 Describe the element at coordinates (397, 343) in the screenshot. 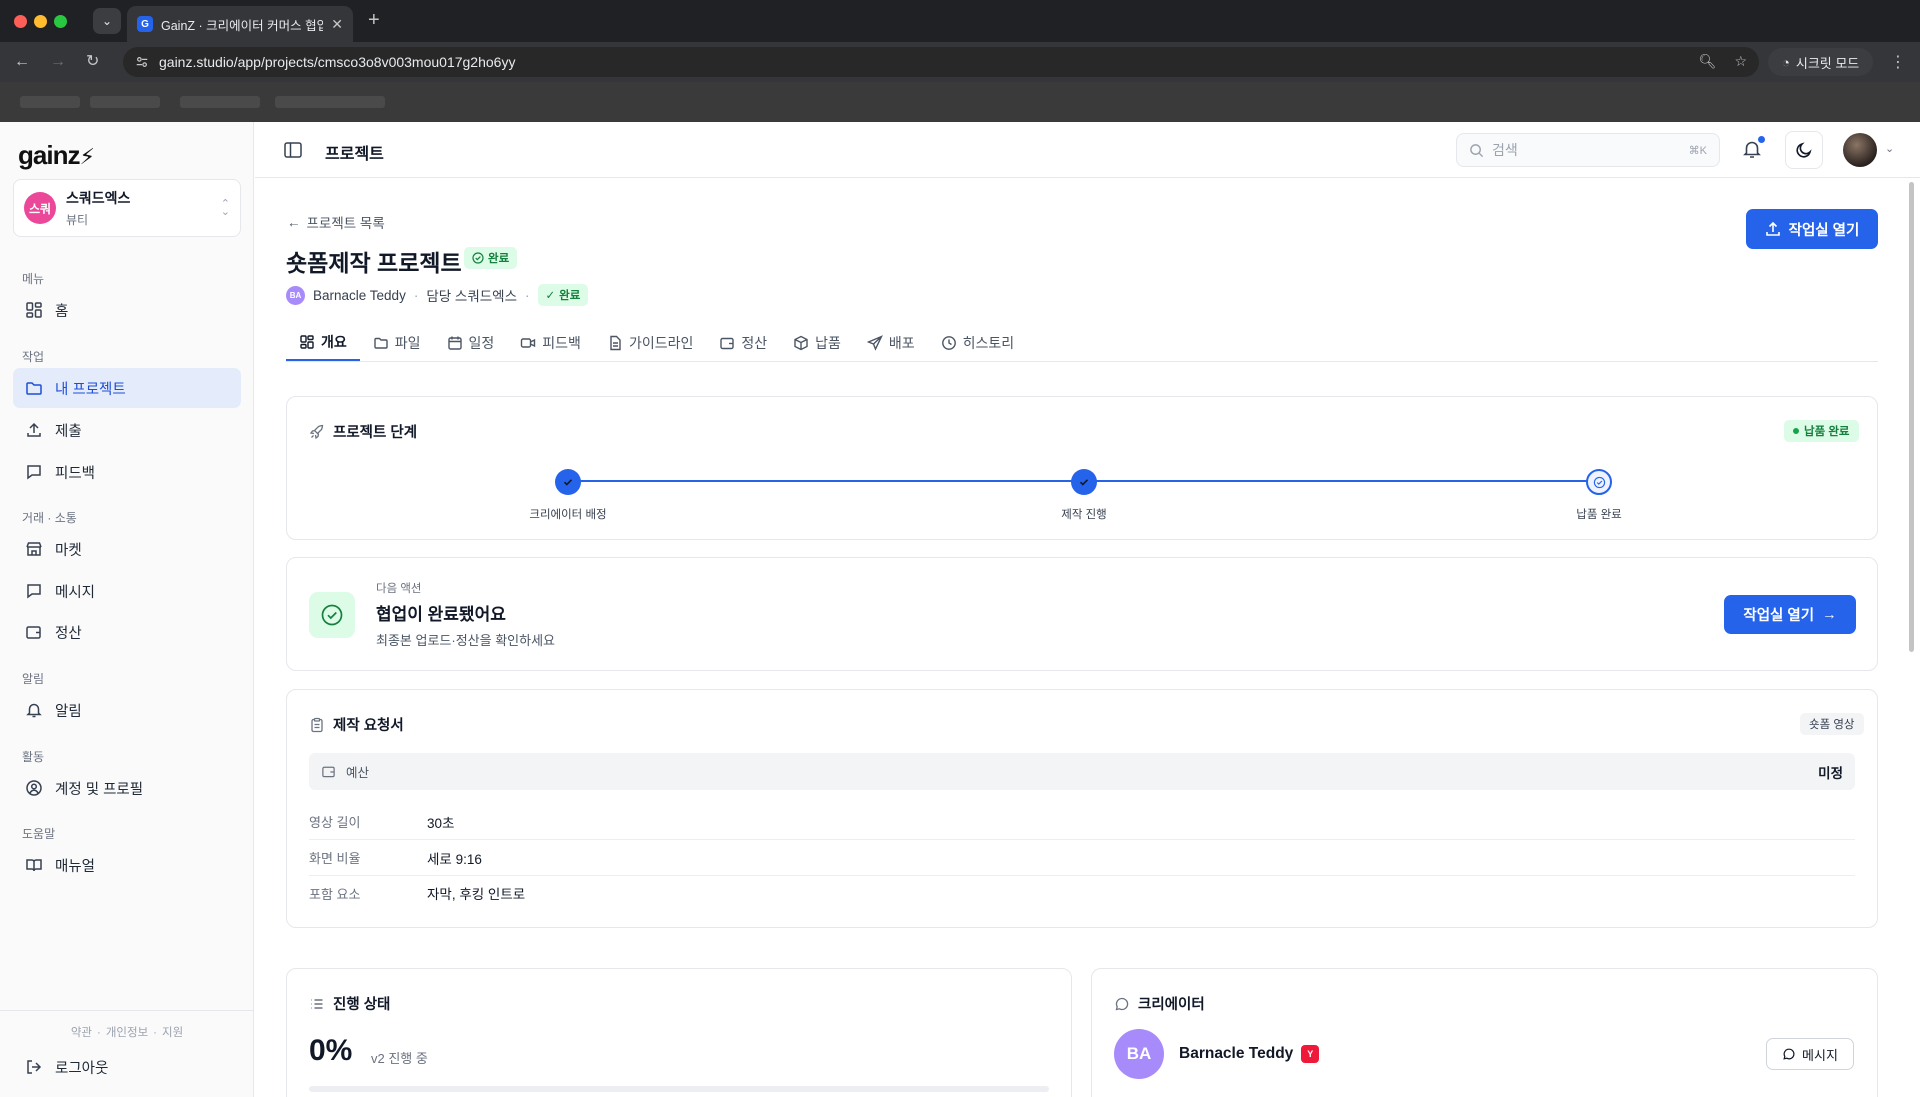

I see `tab-files: 파일` at that location.